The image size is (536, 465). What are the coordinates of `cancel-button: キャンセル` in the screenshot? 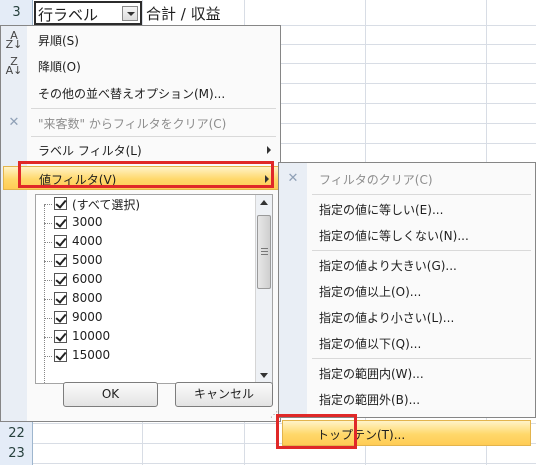 It's located at (224, 394).